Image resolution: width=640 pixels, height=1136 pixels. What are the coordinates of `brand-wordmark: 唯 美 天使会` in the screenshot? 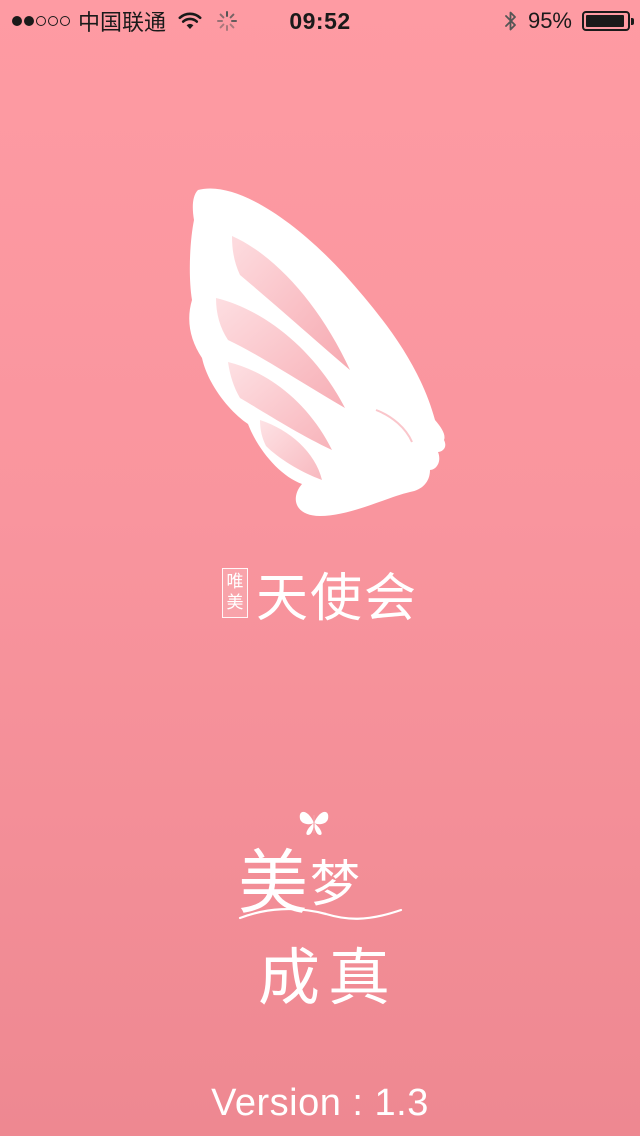 It's located at (320, 594).